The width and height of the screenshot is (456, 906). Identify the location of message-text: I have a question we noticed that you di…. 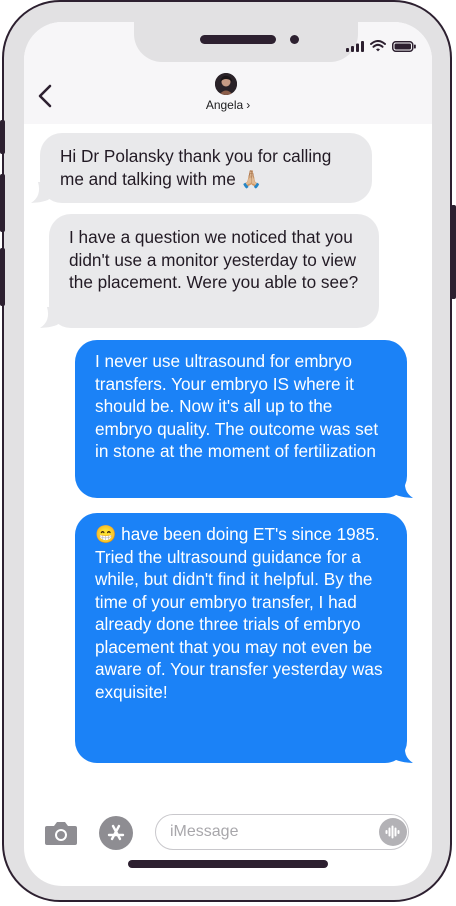
(214, 259).